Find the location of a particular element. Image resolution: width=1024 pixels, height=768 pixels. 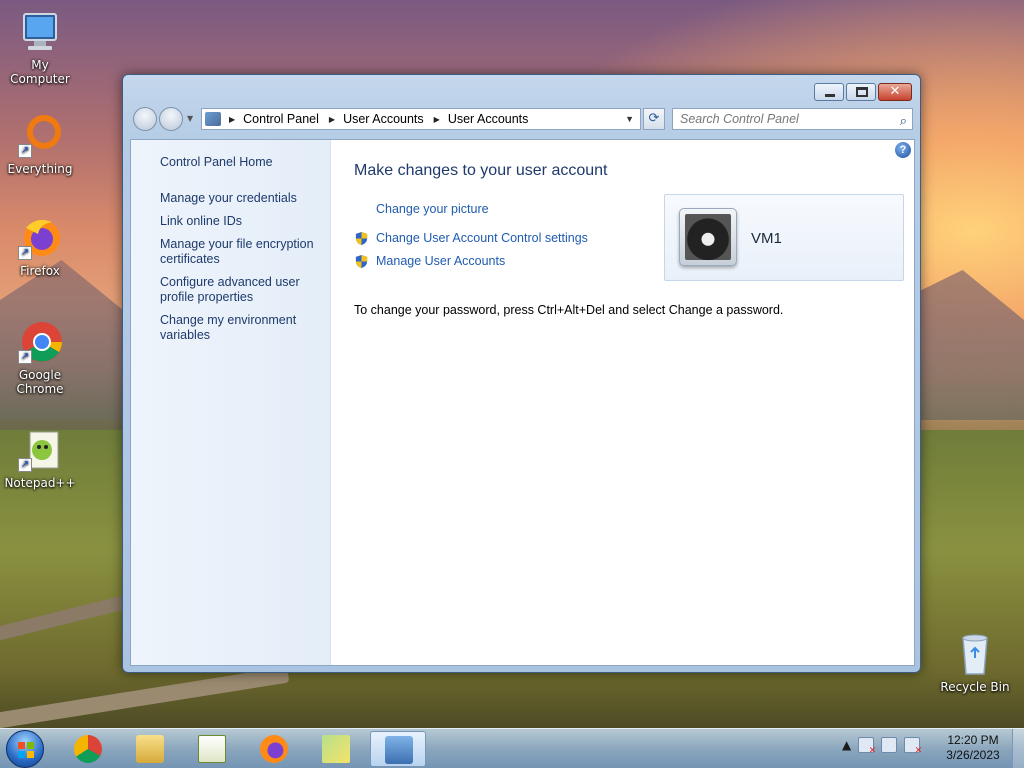

manage-user-accounts-link: Manage User Accounts is located at coordinates (440, 261).